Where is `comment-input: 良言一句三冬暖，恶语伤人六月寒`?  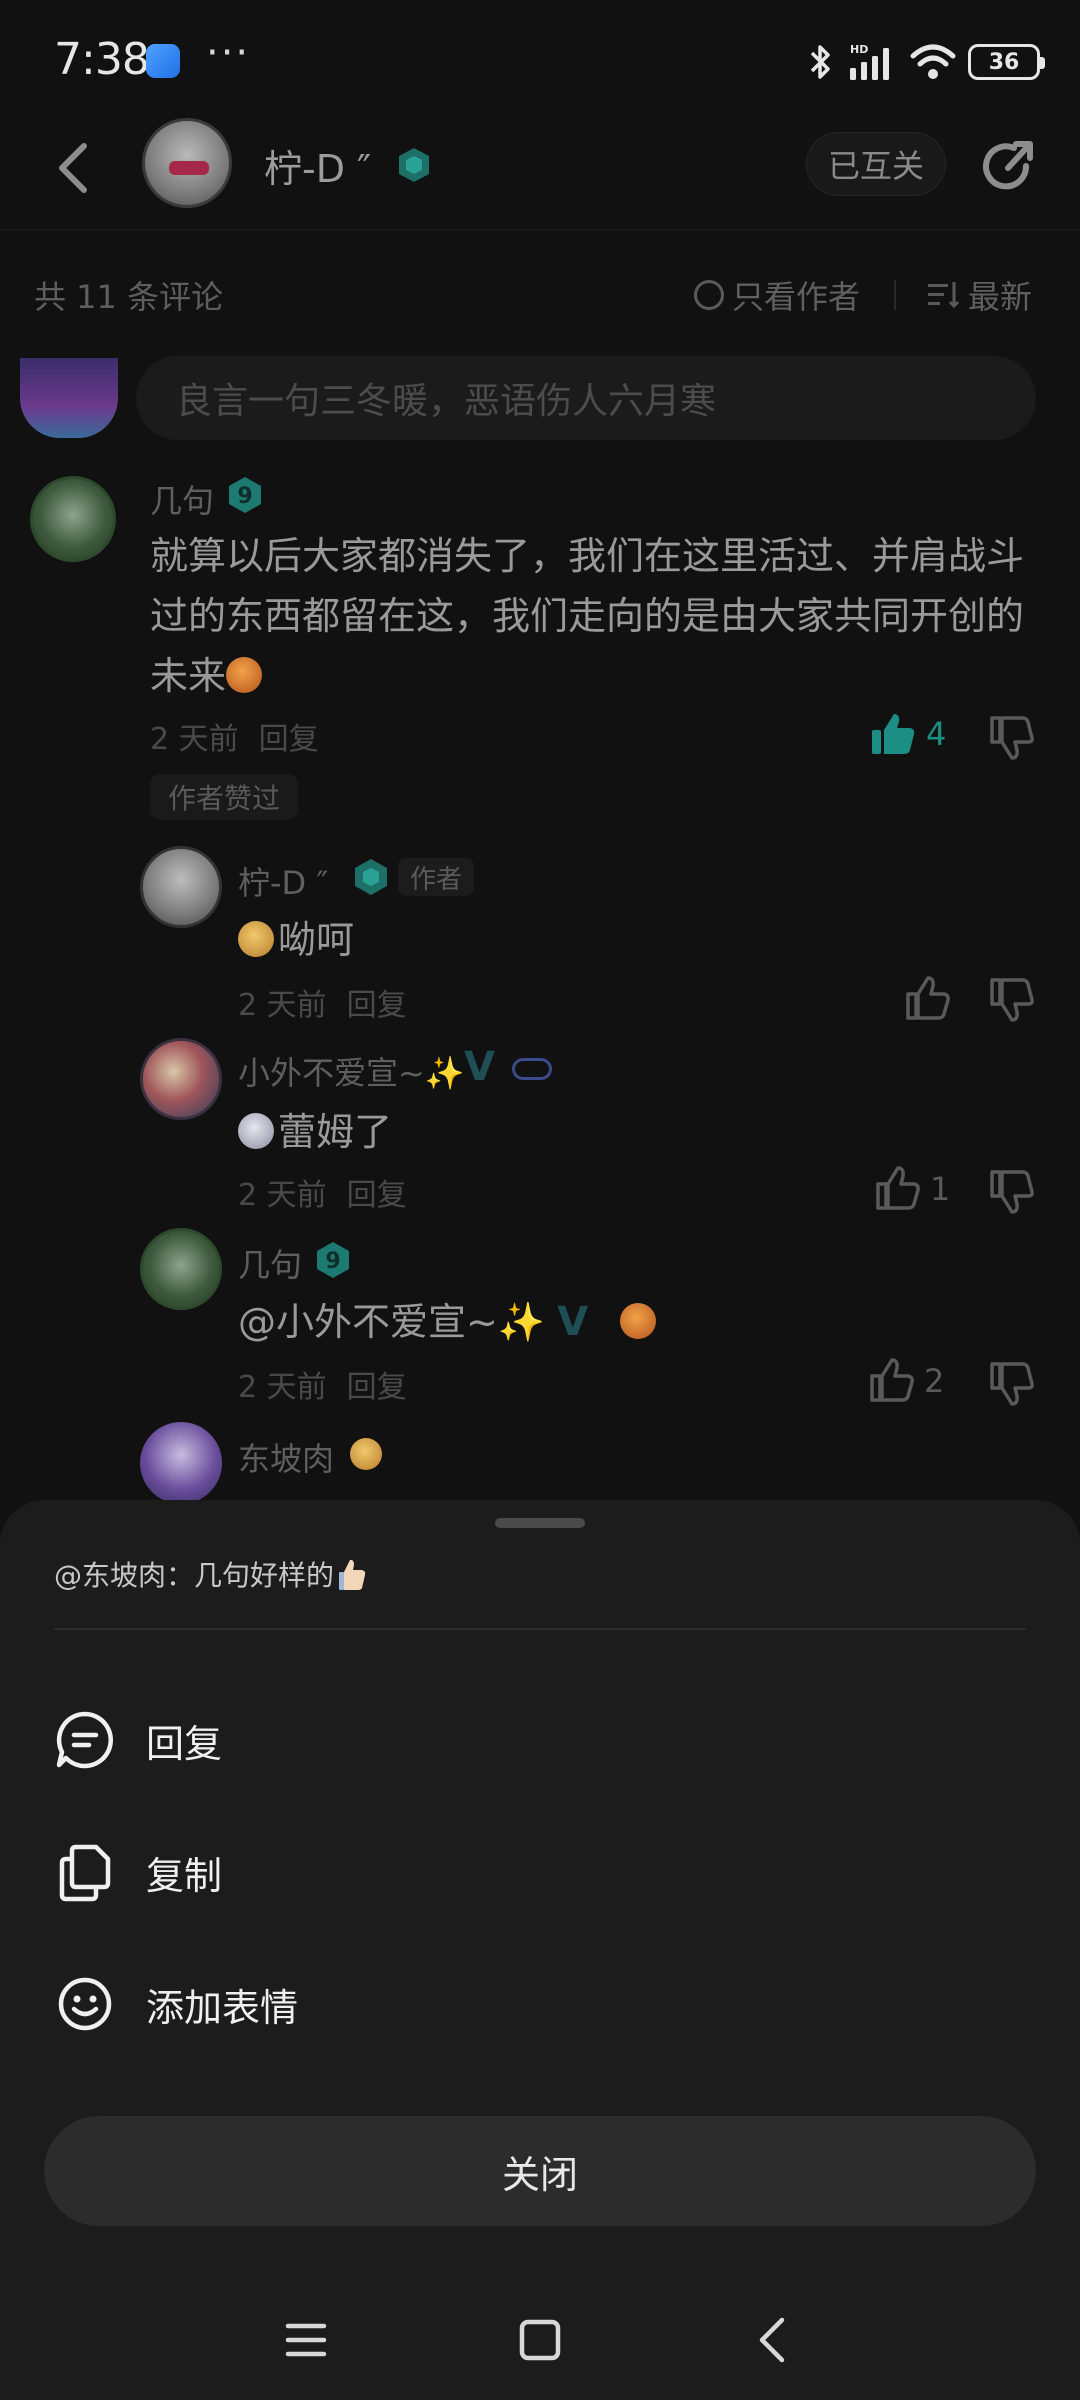 comment-input: 良言一句三冬暖，恶语伤人六月寒 is located at coordinates (586, 398).